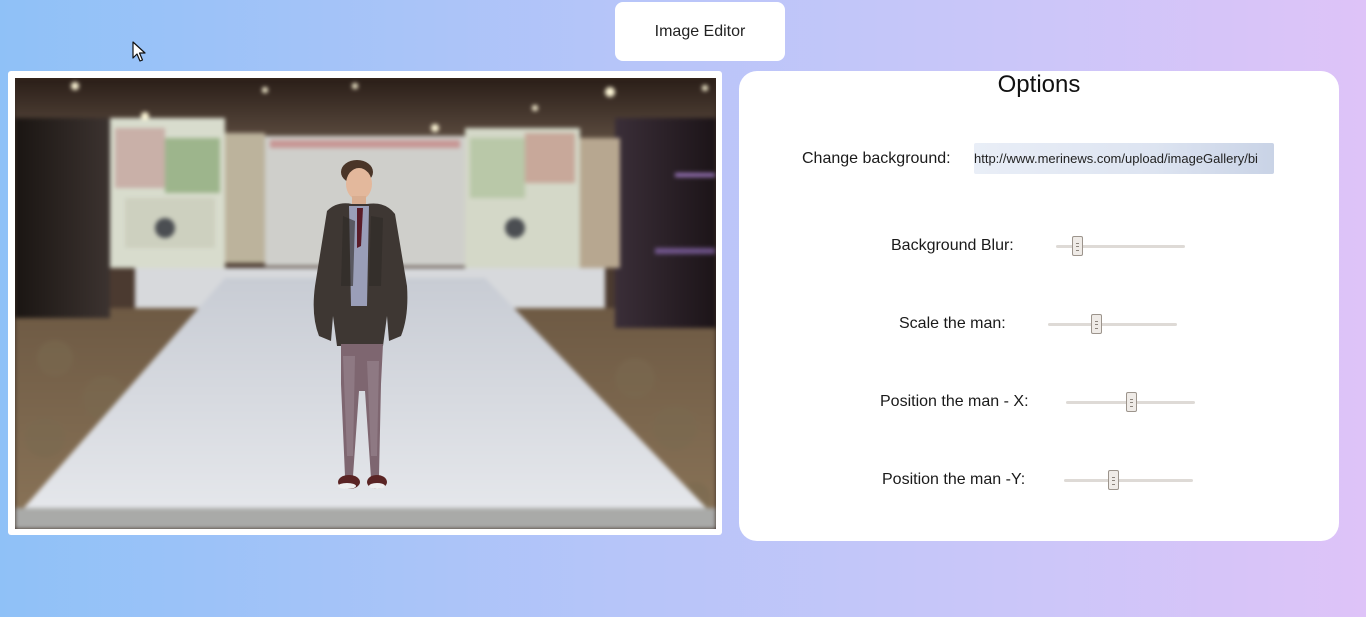  What do you see at coordinates (952, 245) in the screenshot?
I see `background-blur-label: Background Blur:` at bounding box center [952, 245].